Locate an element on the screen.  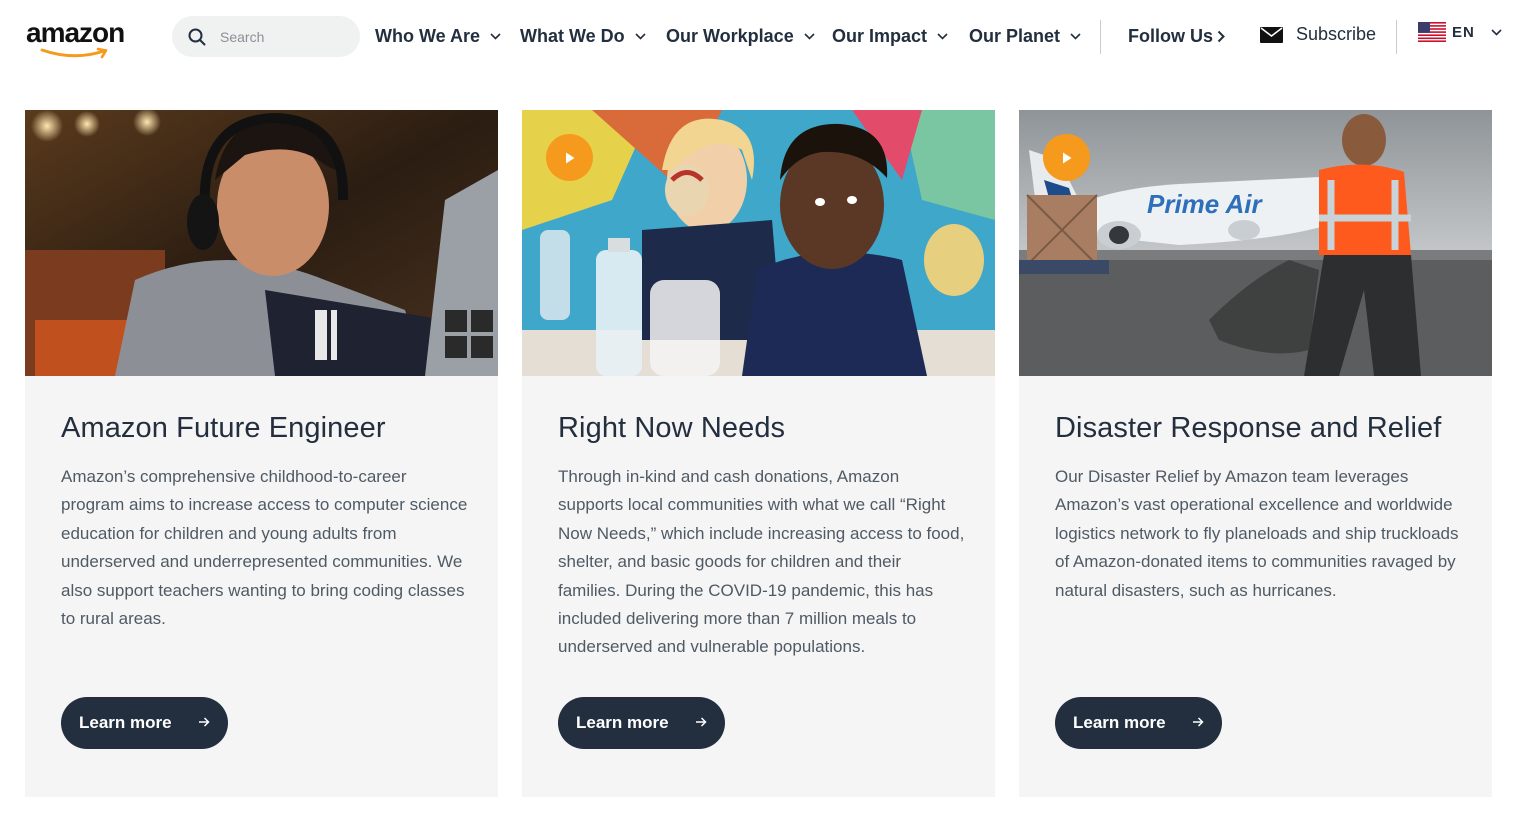
prime-air-cargo-photo: Prime Air is located at coordinates (1255, 243).